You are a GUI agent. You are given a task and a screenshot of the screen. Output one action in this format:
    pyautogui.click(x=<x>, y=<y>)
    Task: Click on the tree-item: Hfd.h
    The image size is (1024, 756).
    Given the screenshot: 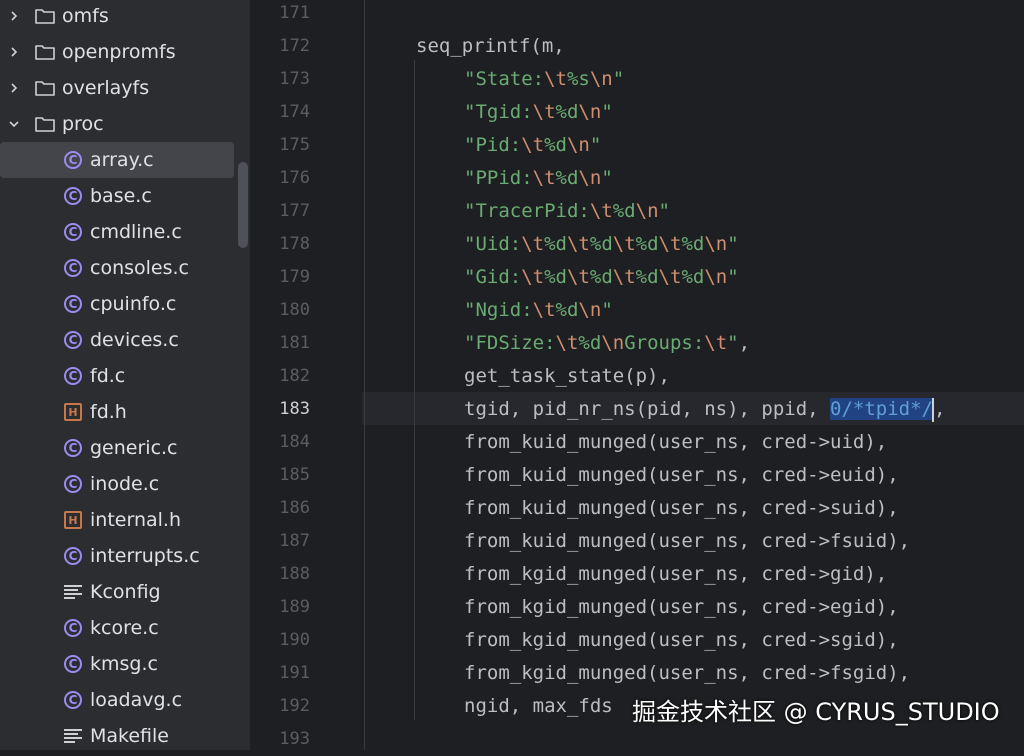 What is the action you would take?
    pyautogui.click(x=117, y=412)
    